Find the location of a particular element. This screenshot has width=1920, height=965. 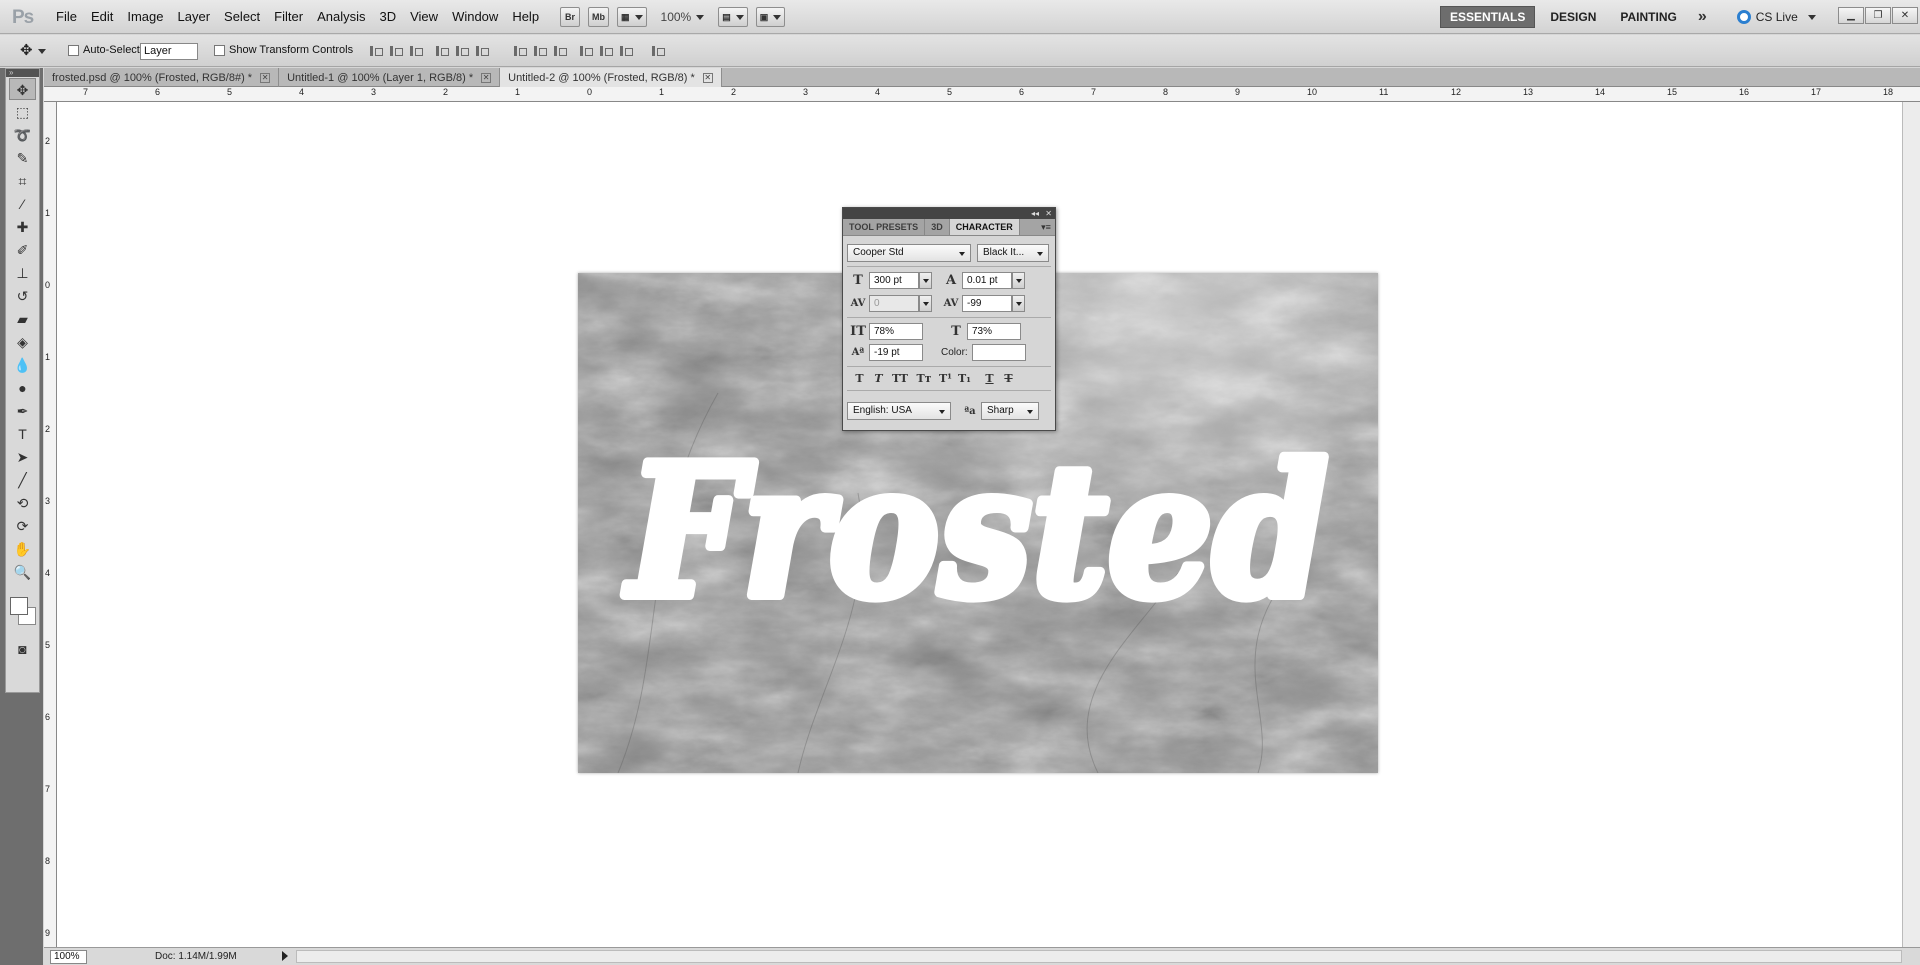

status-menu-arrow-icon is located at coordinates (285, 956).